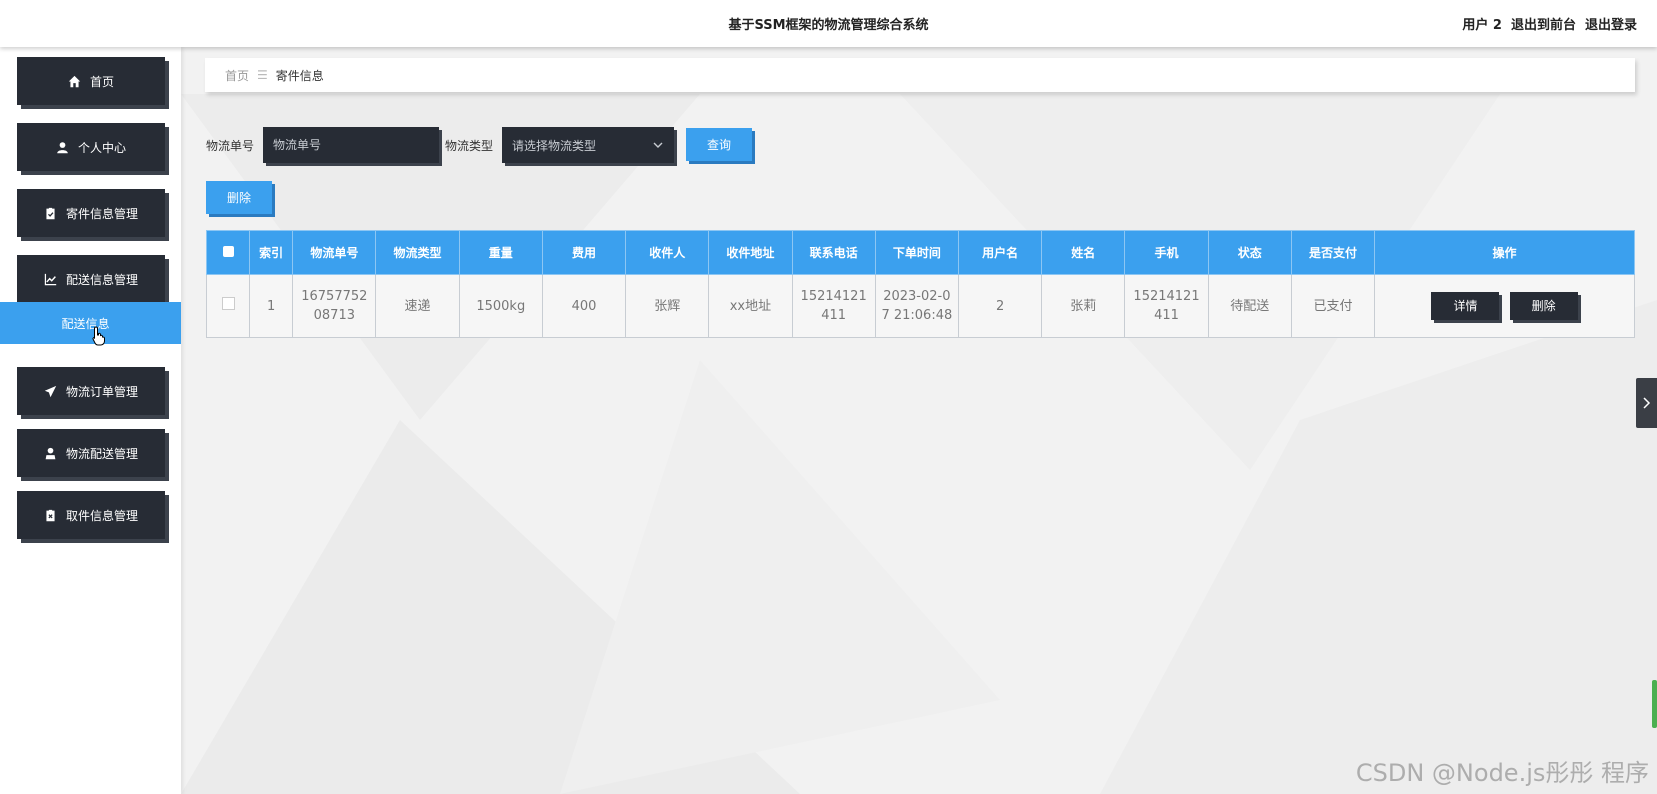  What do you see at coordinates (237, 75) in the screenshot?
I see `breadcrumb-home-link: 首页` at bounding box center [237, 75].